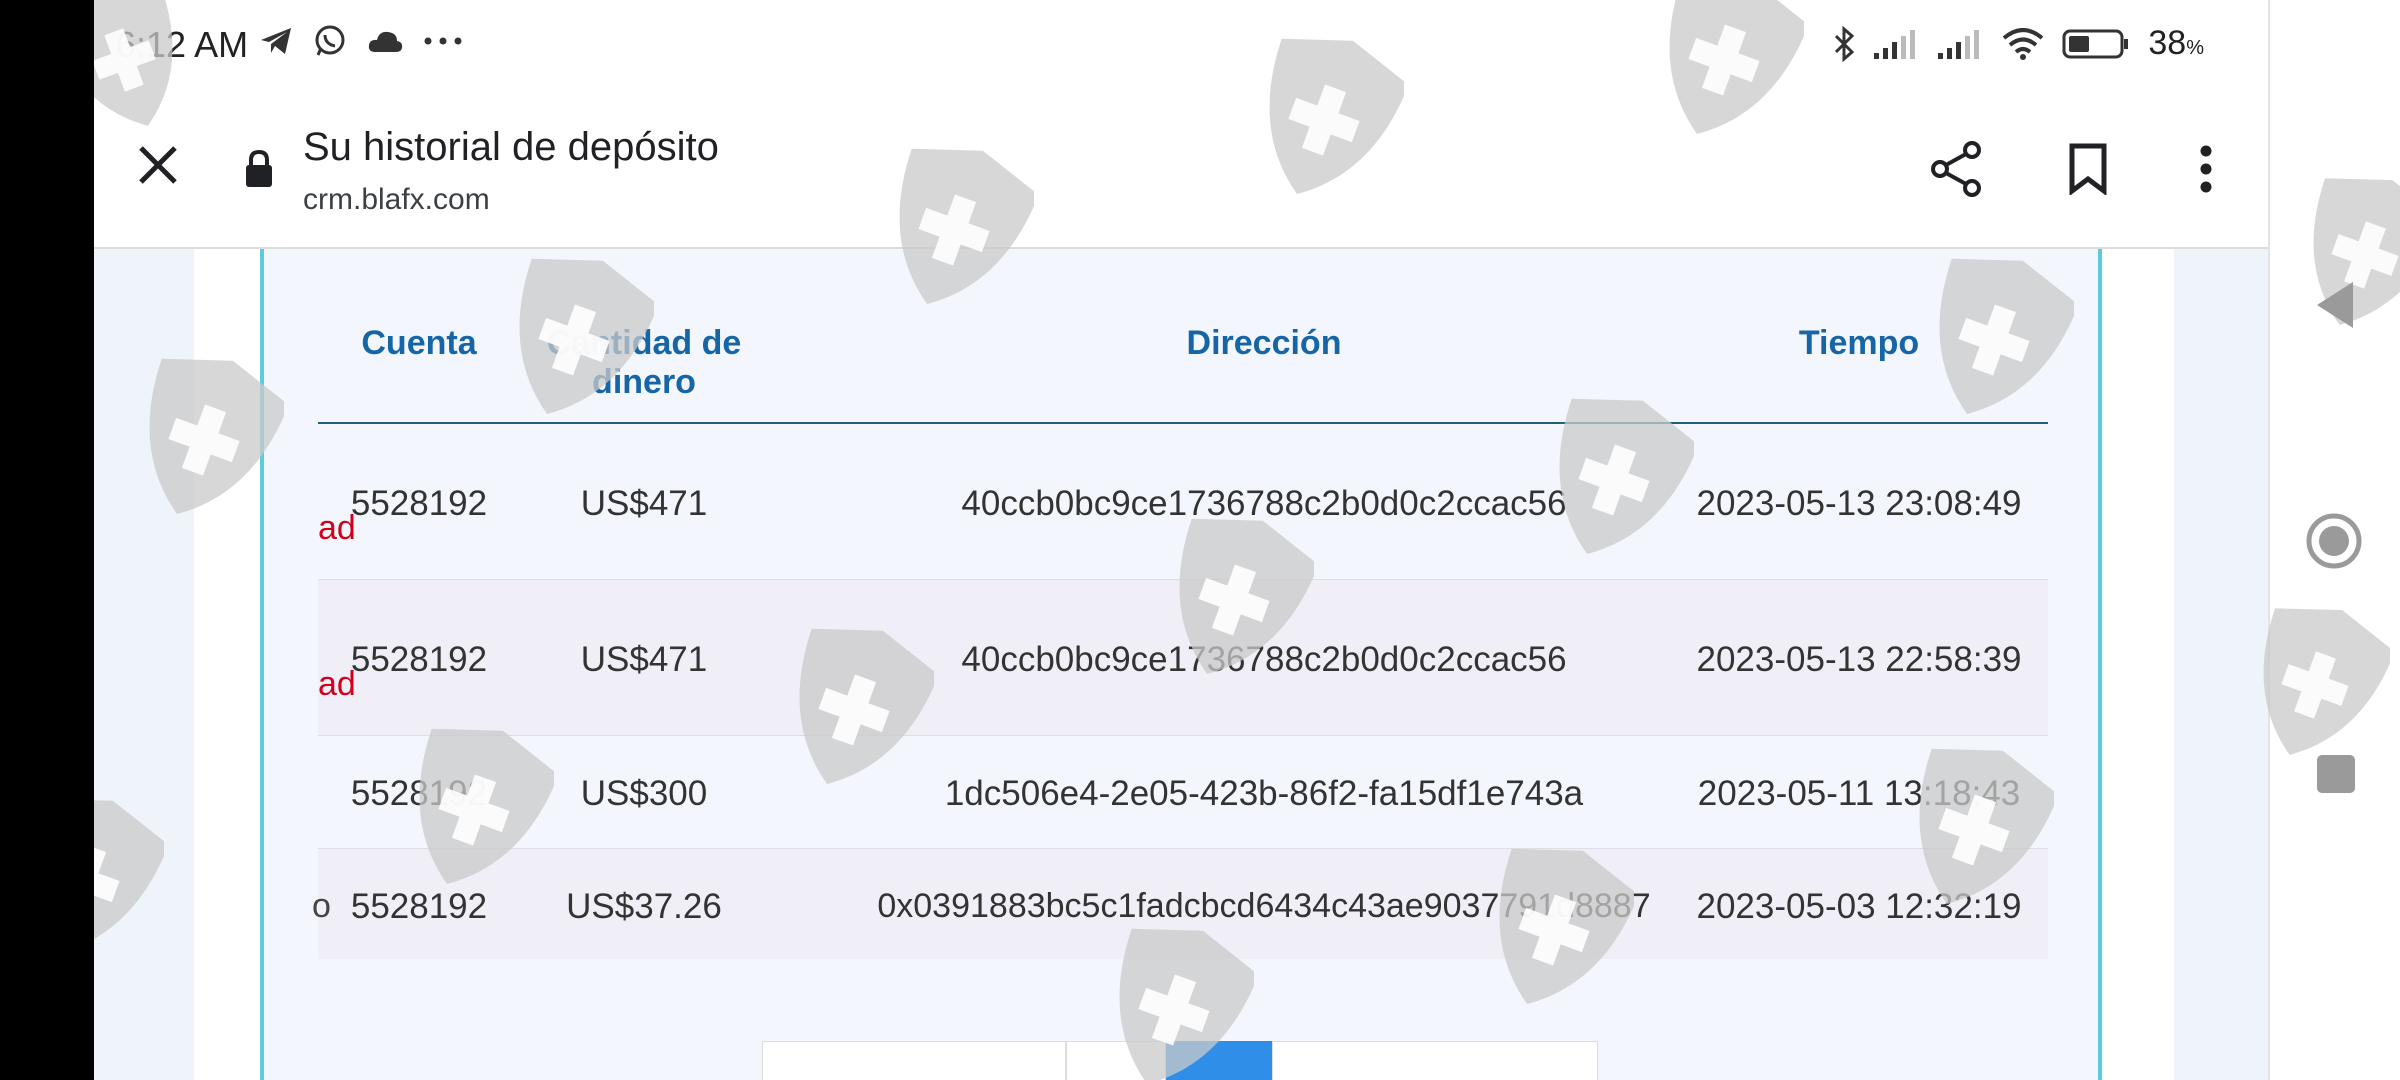 This screenshot has height=1080, width=2400. What do you see at coordinates (644, 362) in the screenshot?
I see `header-amount: Cantidad de dinero` at bounding box center [644, 362].